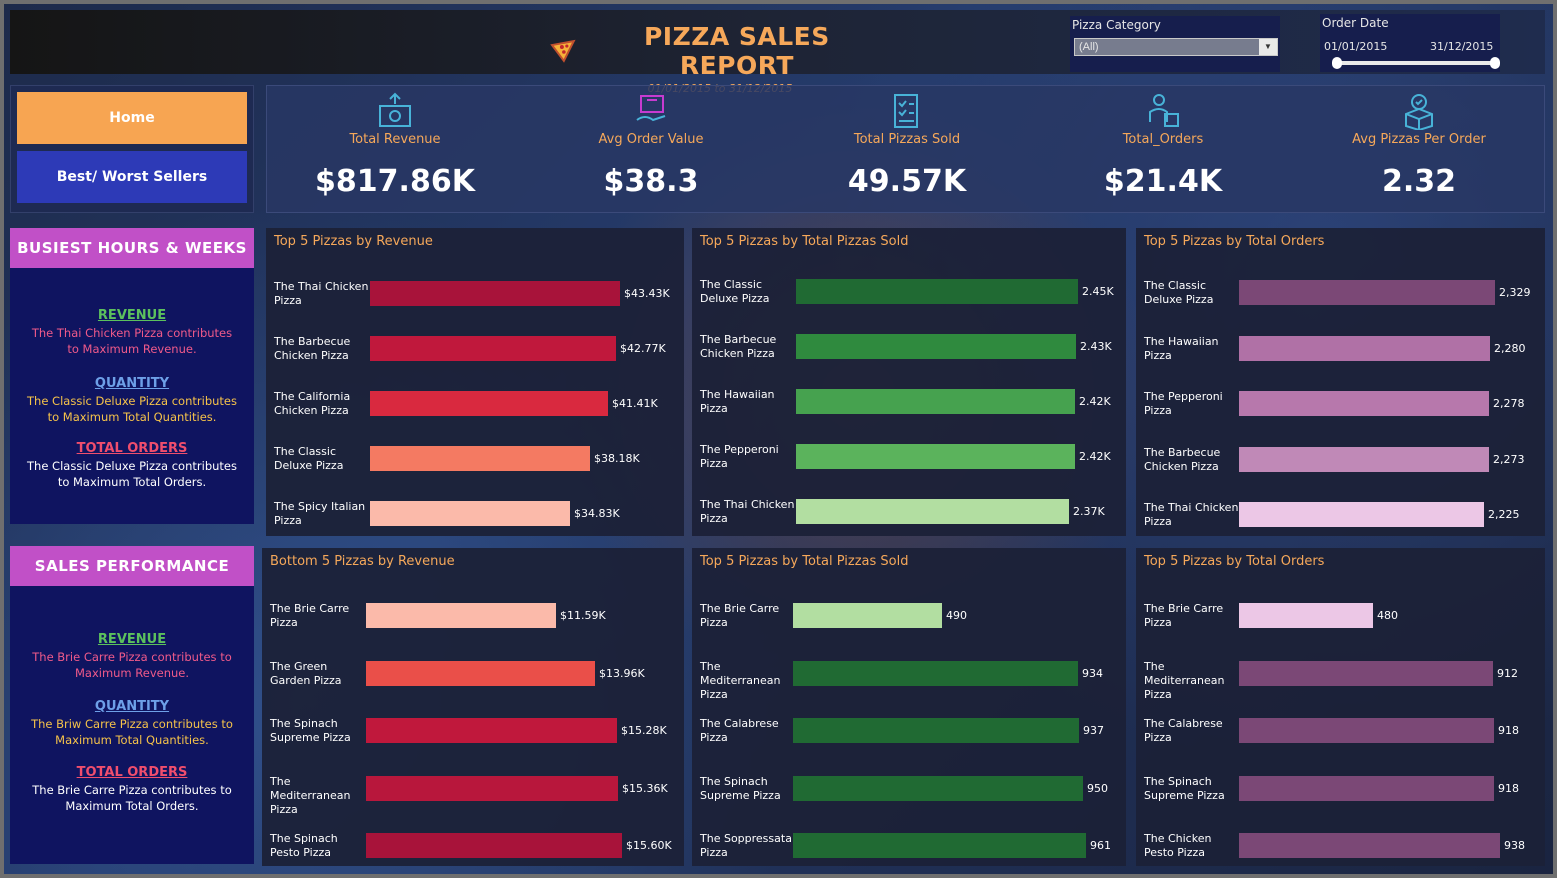  I want to click on chart-row: The Spicy Italian Pizza $34.83K, so click(475, 514).